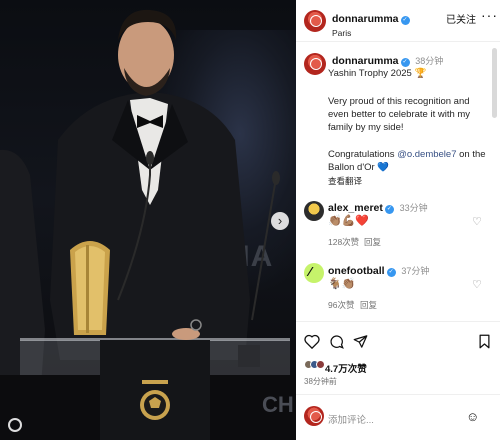 Image resolution: width=500 pixels, height=440 pixels. What do you see at coordinates (360, 341) in the screenshot?
I see `send-icon` at bounding box center [360, 341].